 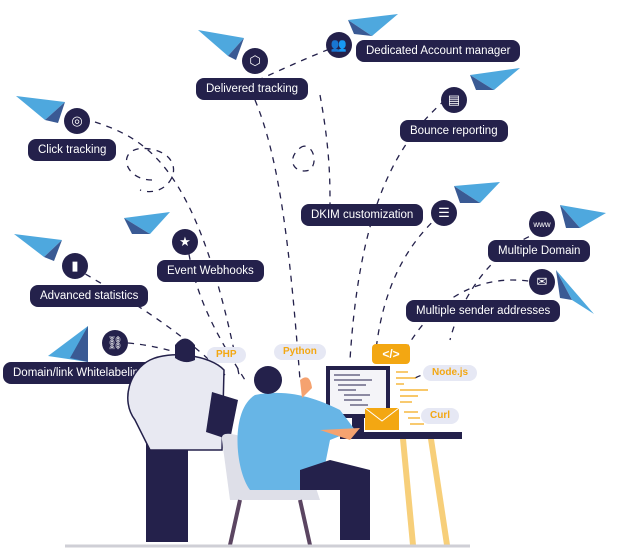 I want to click on woman-hair, so click(x=268, y=380).